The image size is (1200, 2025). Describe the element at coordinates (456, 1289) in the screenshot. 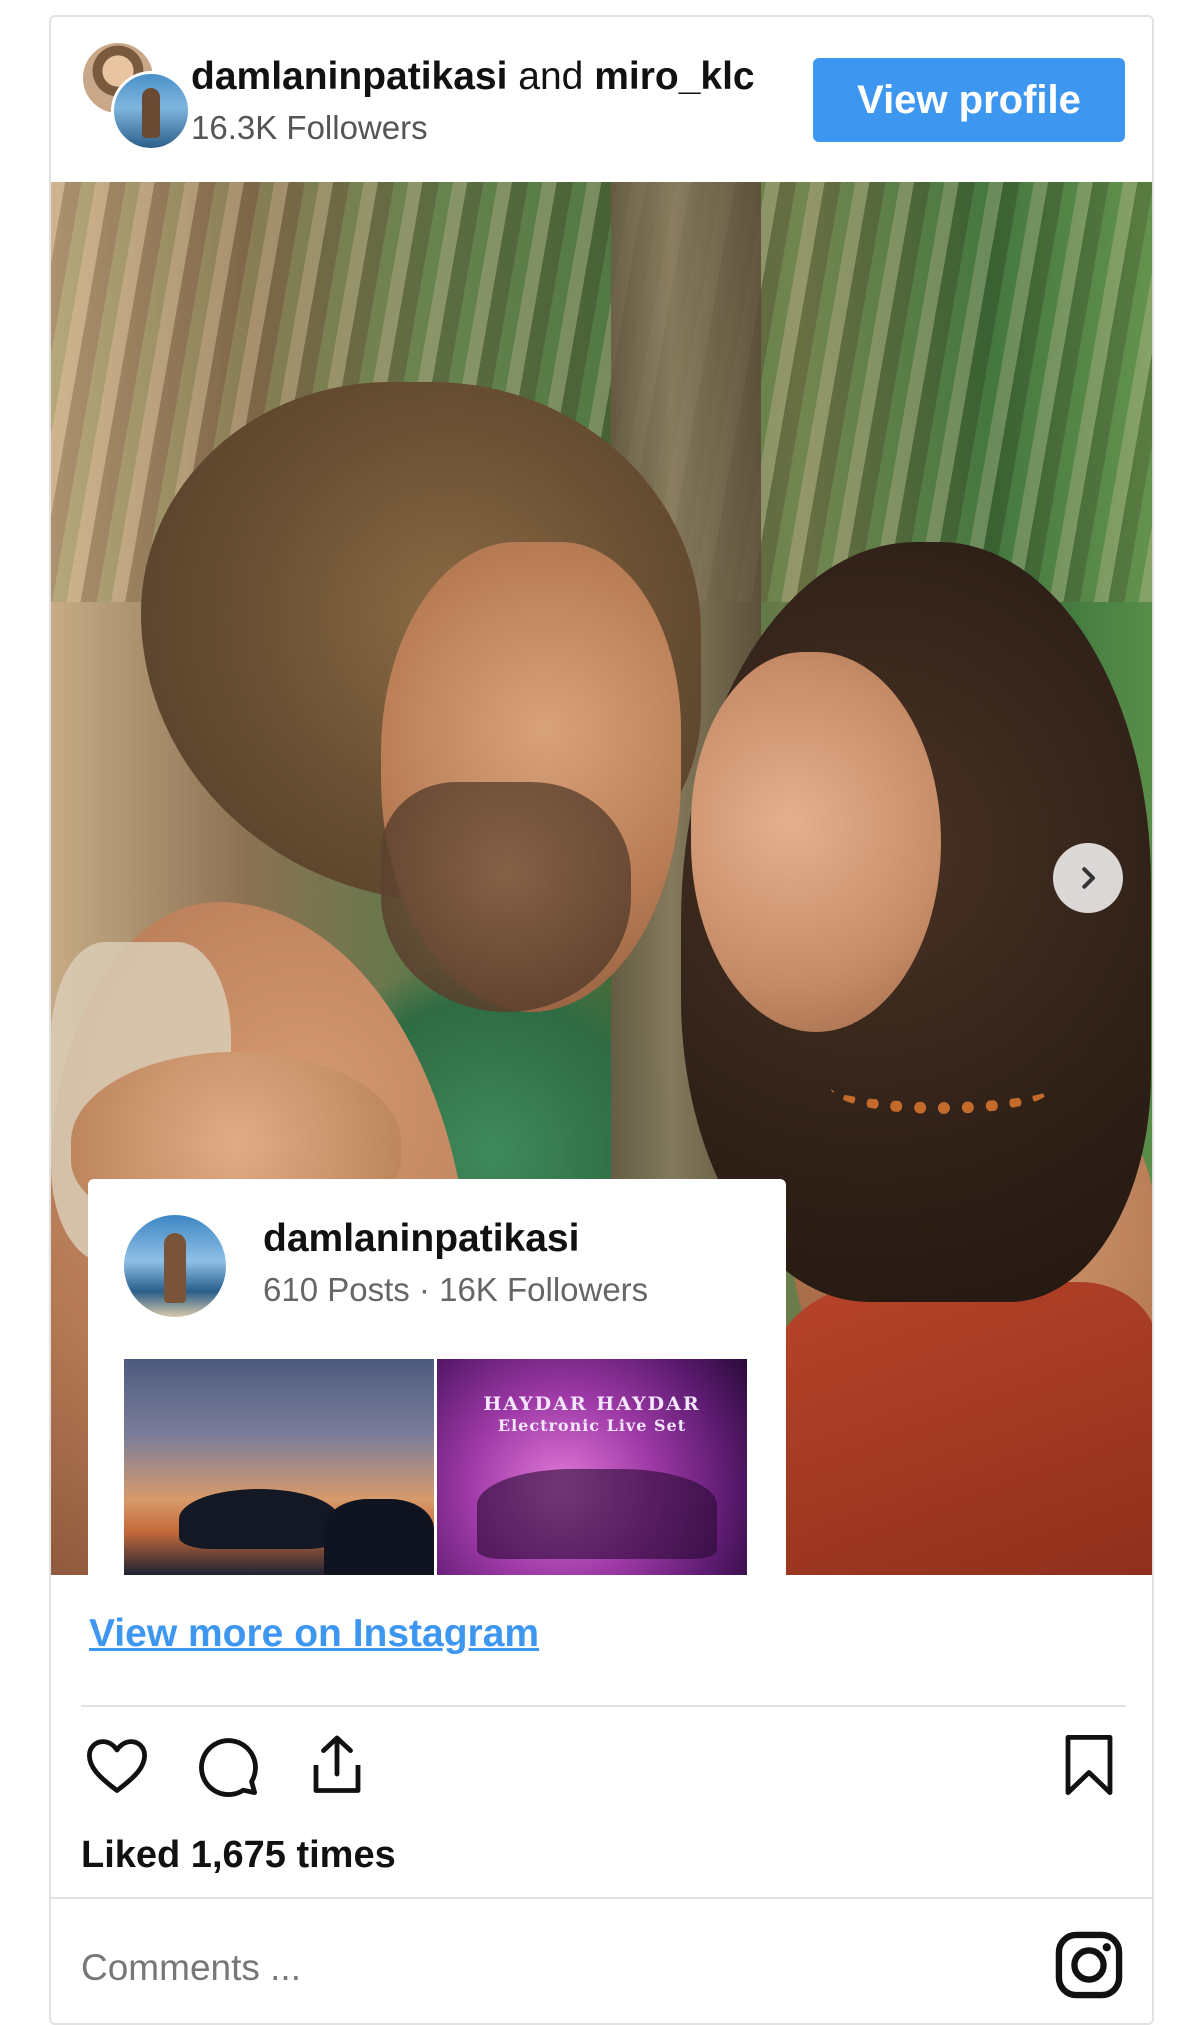

I see `preview-stats: 610 Posts · 16K Followers` at that location.